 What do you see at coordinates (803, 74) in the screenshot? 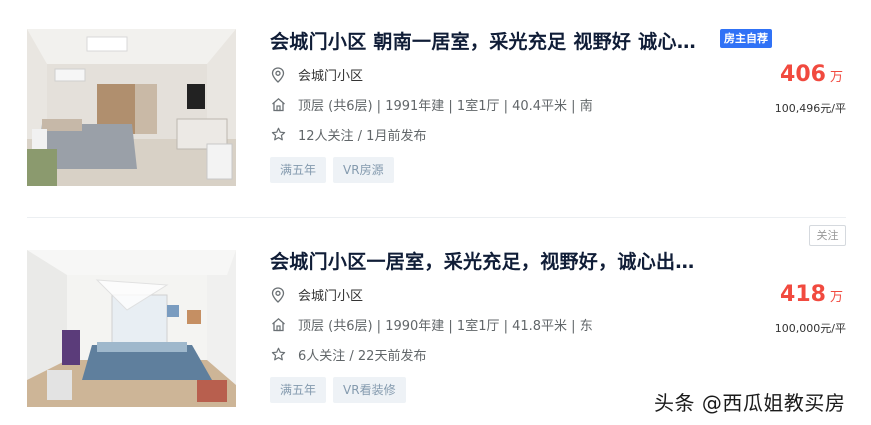
I see `total-price-value: 406` at bounding box center [803, 74].